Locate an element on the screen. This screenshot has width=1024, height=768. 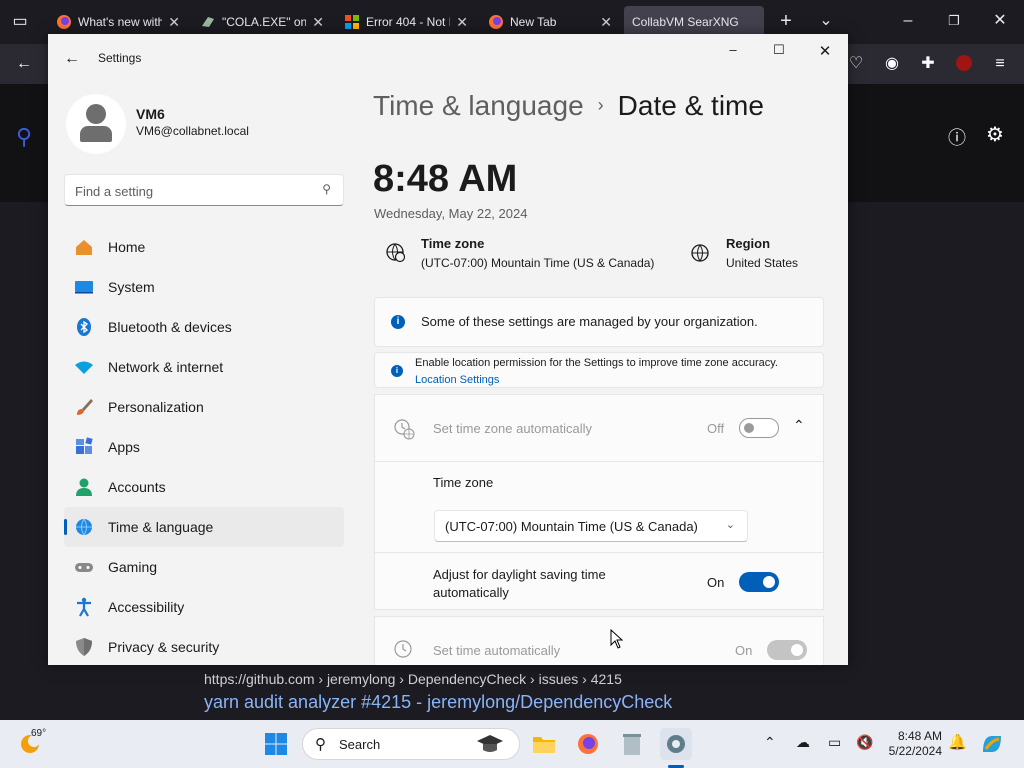
network-off-icon: ☁ is located at coordinates (803, 742).